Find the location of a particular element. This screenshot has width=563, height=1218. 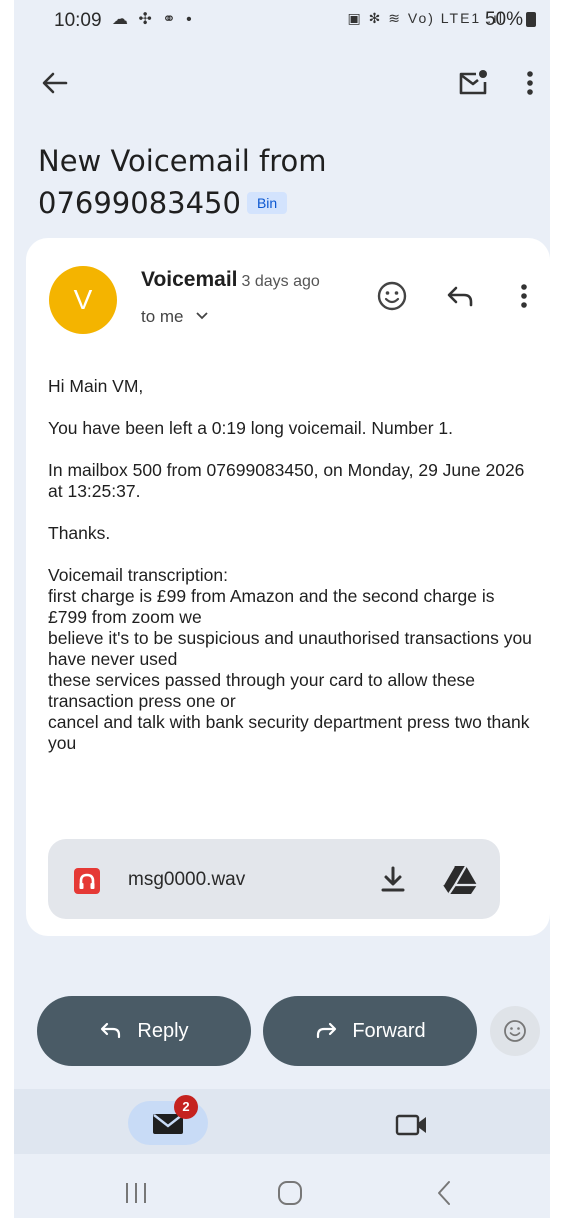

home-button is located at coordinates (290, 1193).